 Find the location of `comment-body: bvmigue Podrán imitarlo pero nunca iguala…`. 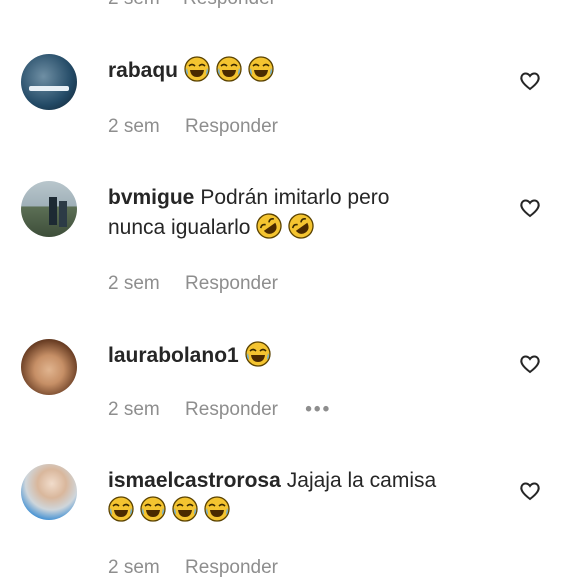

comment-body: bvmigue Podrán imitarlo pero nunca iguala… is located at coordinates (298, 213).